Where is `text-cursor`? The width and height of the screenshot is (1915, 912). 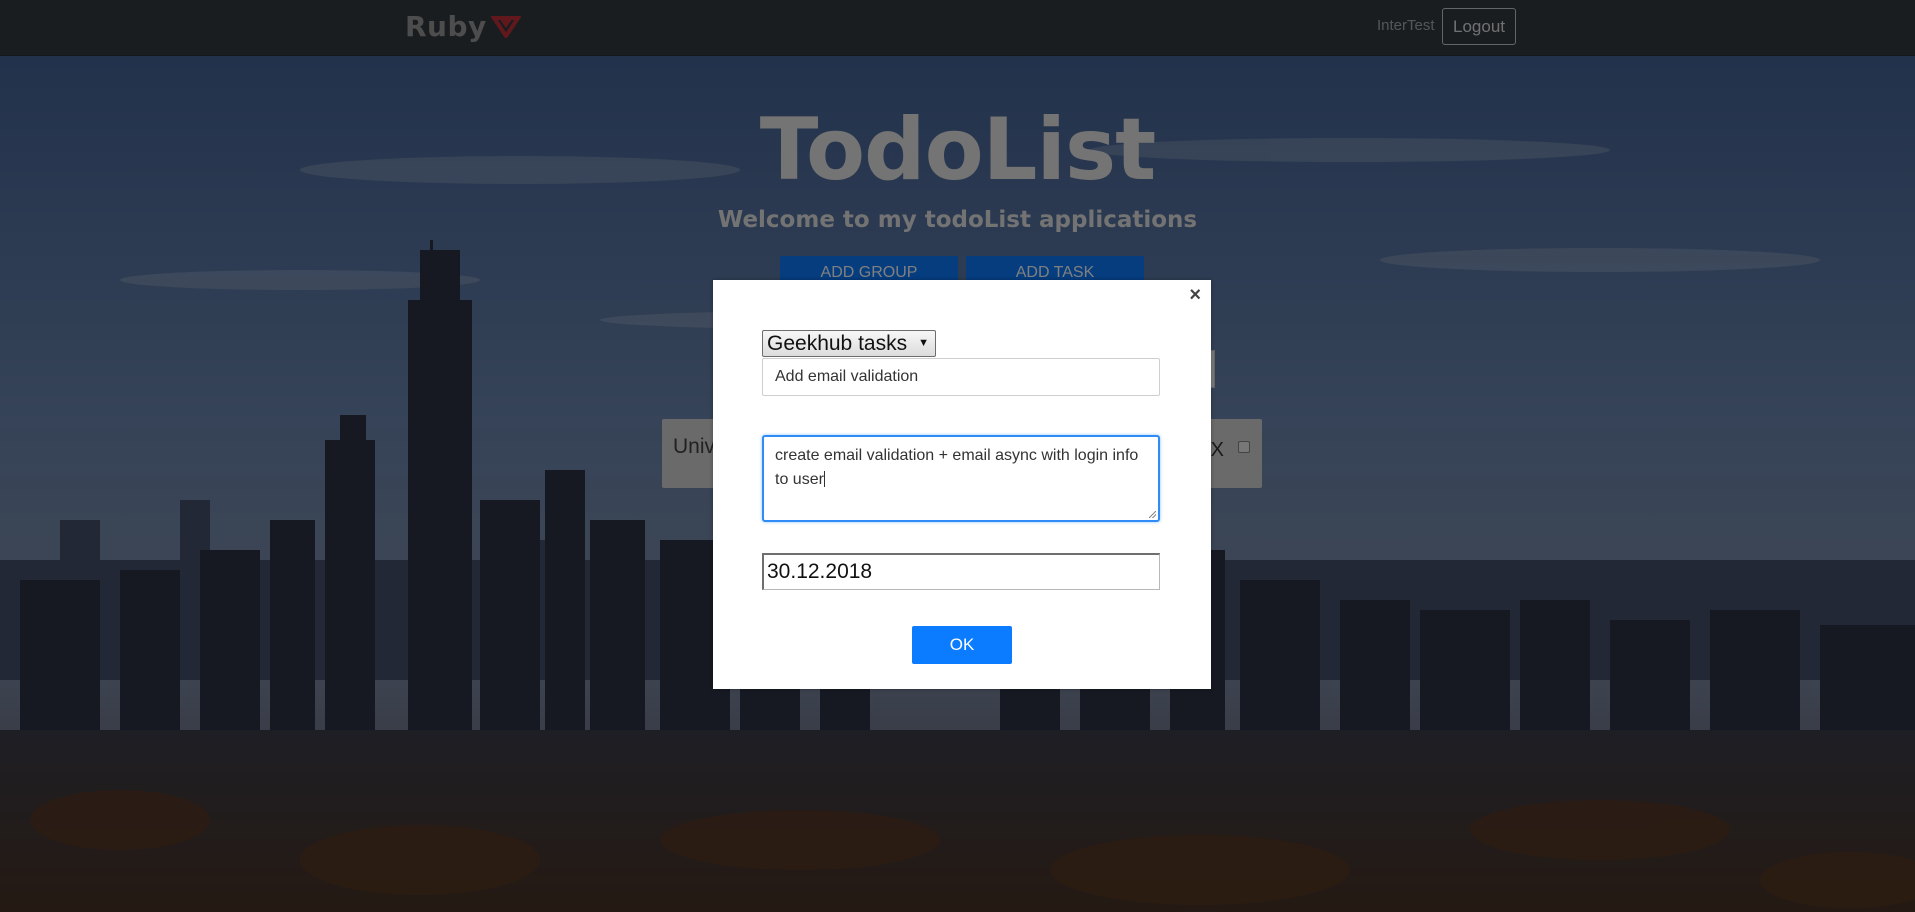
text-cursor is located at coordinates (824, 479).